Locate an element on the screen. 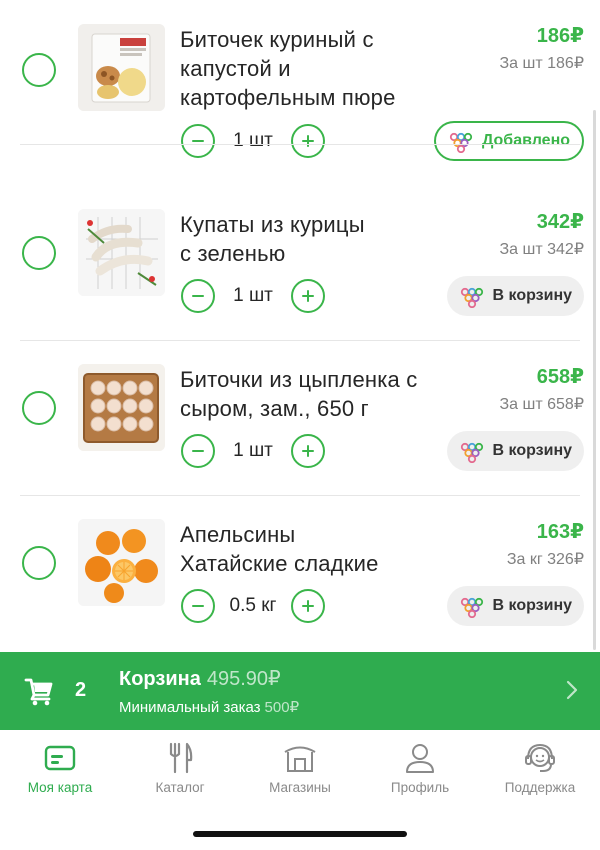 The height and width of the screenshot is (850, 600). tab-label: Магазины is located at coordinates (300, 787).